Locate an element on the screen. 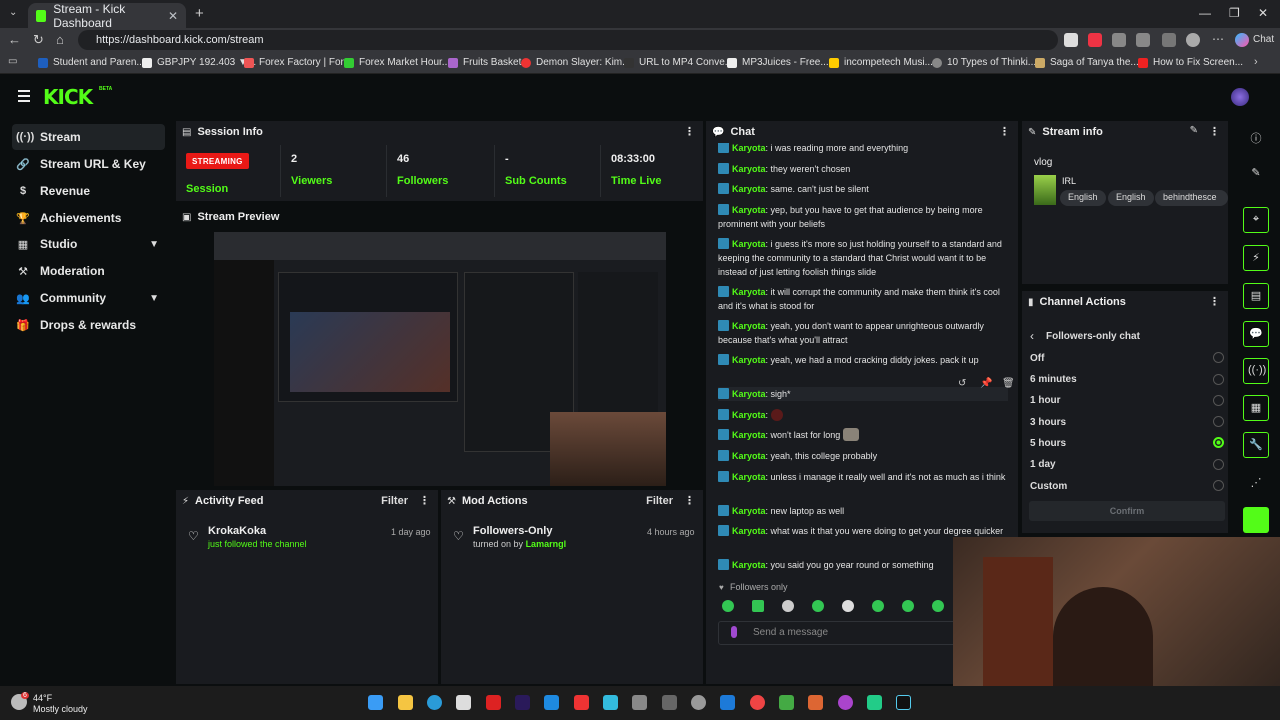  url-input: https://dashboard.kick.com/stream is located at coordinates (568, 40).